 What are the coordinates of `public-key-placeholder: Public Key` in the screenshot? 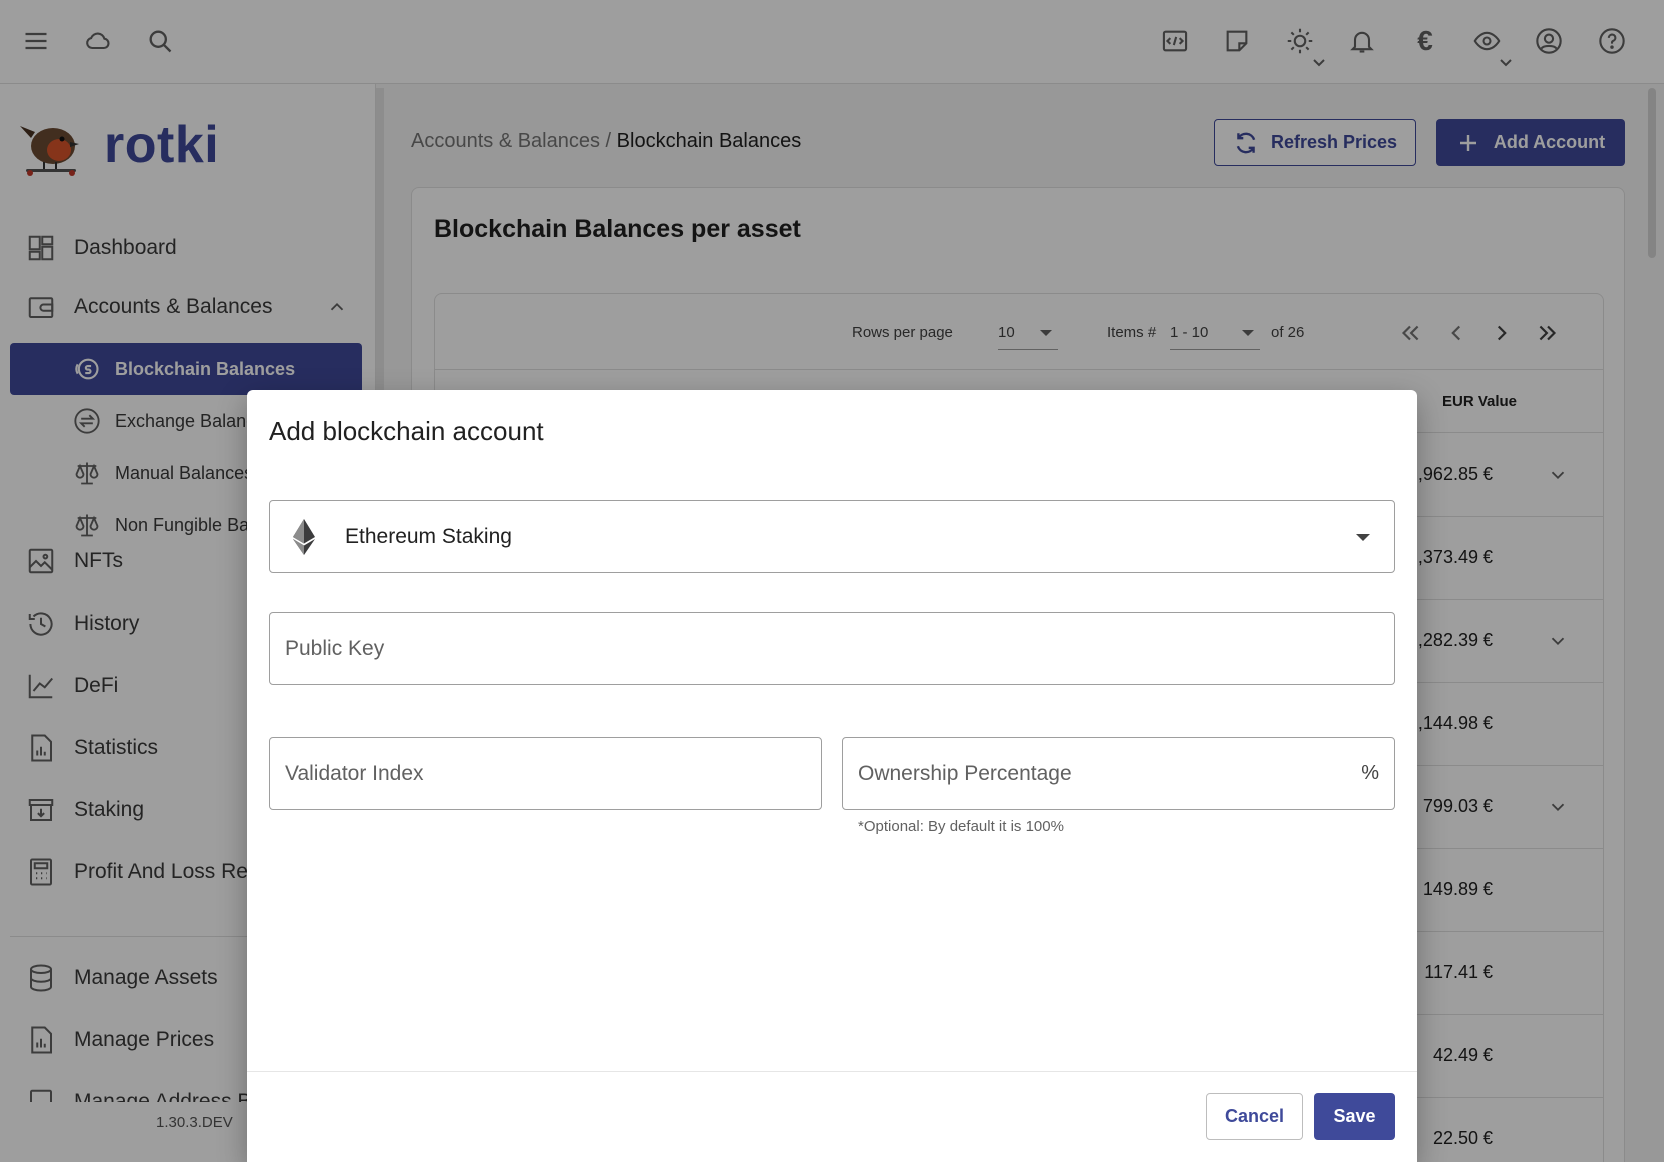 It's located at (335, 648).